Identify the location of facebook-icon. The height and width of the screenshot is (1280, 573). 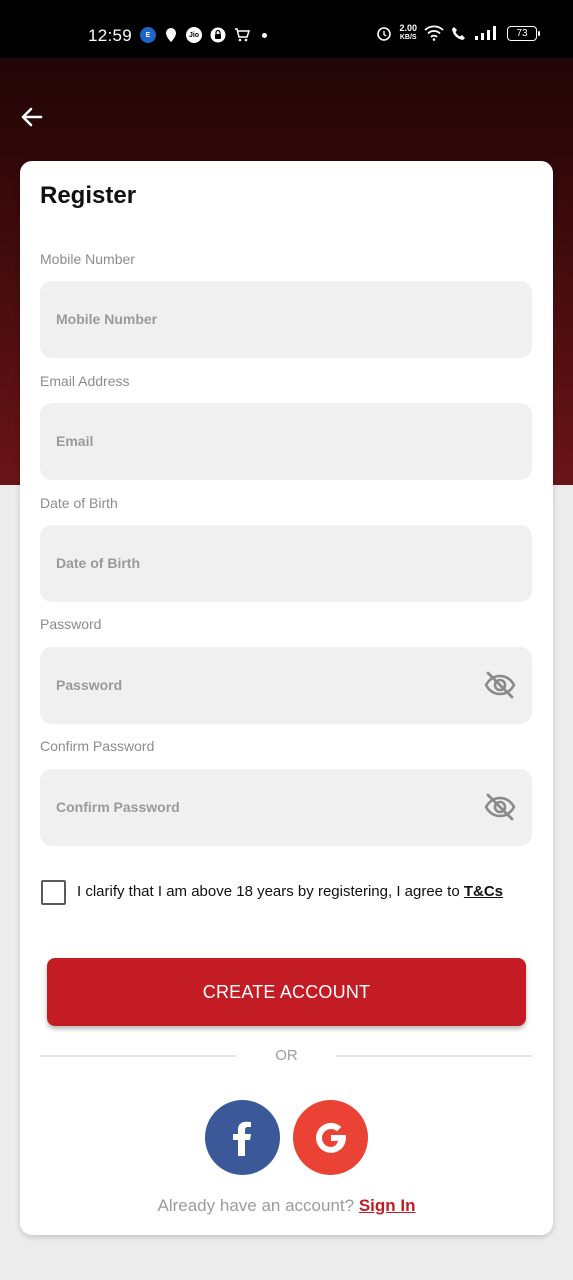
(241, 1138).